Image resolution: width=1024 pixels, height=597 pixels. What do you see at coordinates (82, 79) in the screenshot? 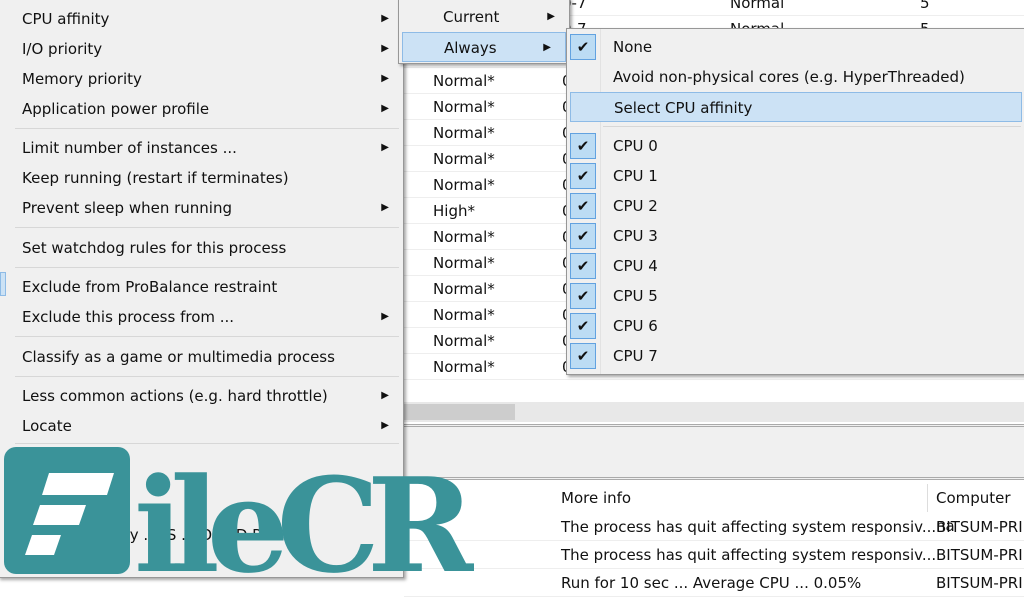
I see `menu-item-label: Memory priority` at bounding box center [82, 79].